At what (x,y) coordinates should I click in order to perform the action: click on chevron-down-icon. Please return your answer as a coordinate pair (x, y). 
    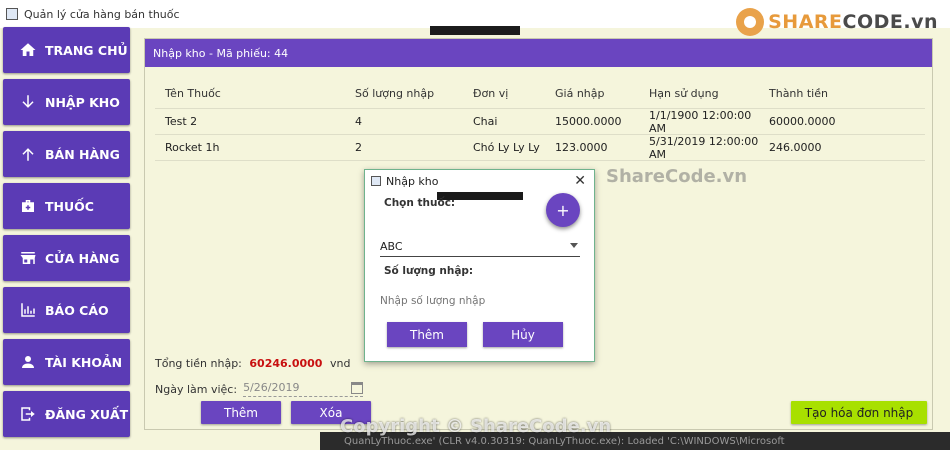
    Looking at the image, I should click on (574, 245).